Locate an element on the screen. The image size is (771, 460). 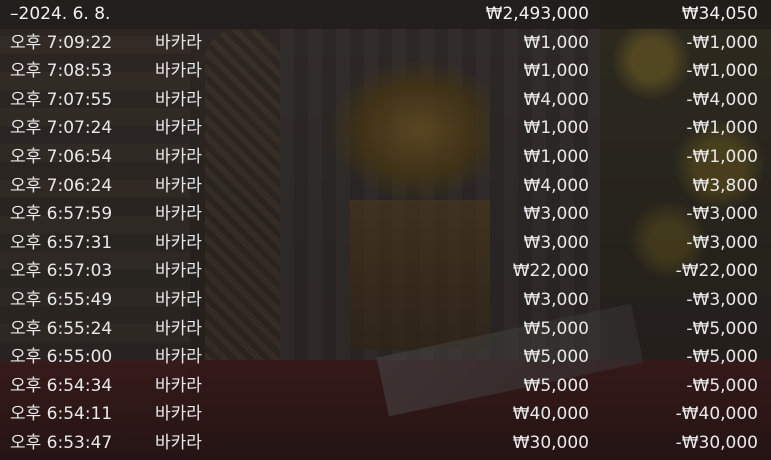
row-bet: ₩30,000 is located at coordinates (550, 443).